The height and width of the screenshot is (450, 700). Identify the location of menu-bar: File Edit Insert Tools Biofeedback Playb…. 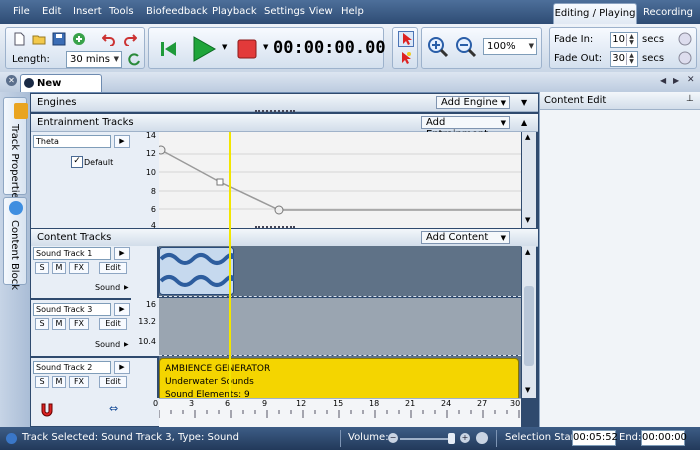
(350, 12).